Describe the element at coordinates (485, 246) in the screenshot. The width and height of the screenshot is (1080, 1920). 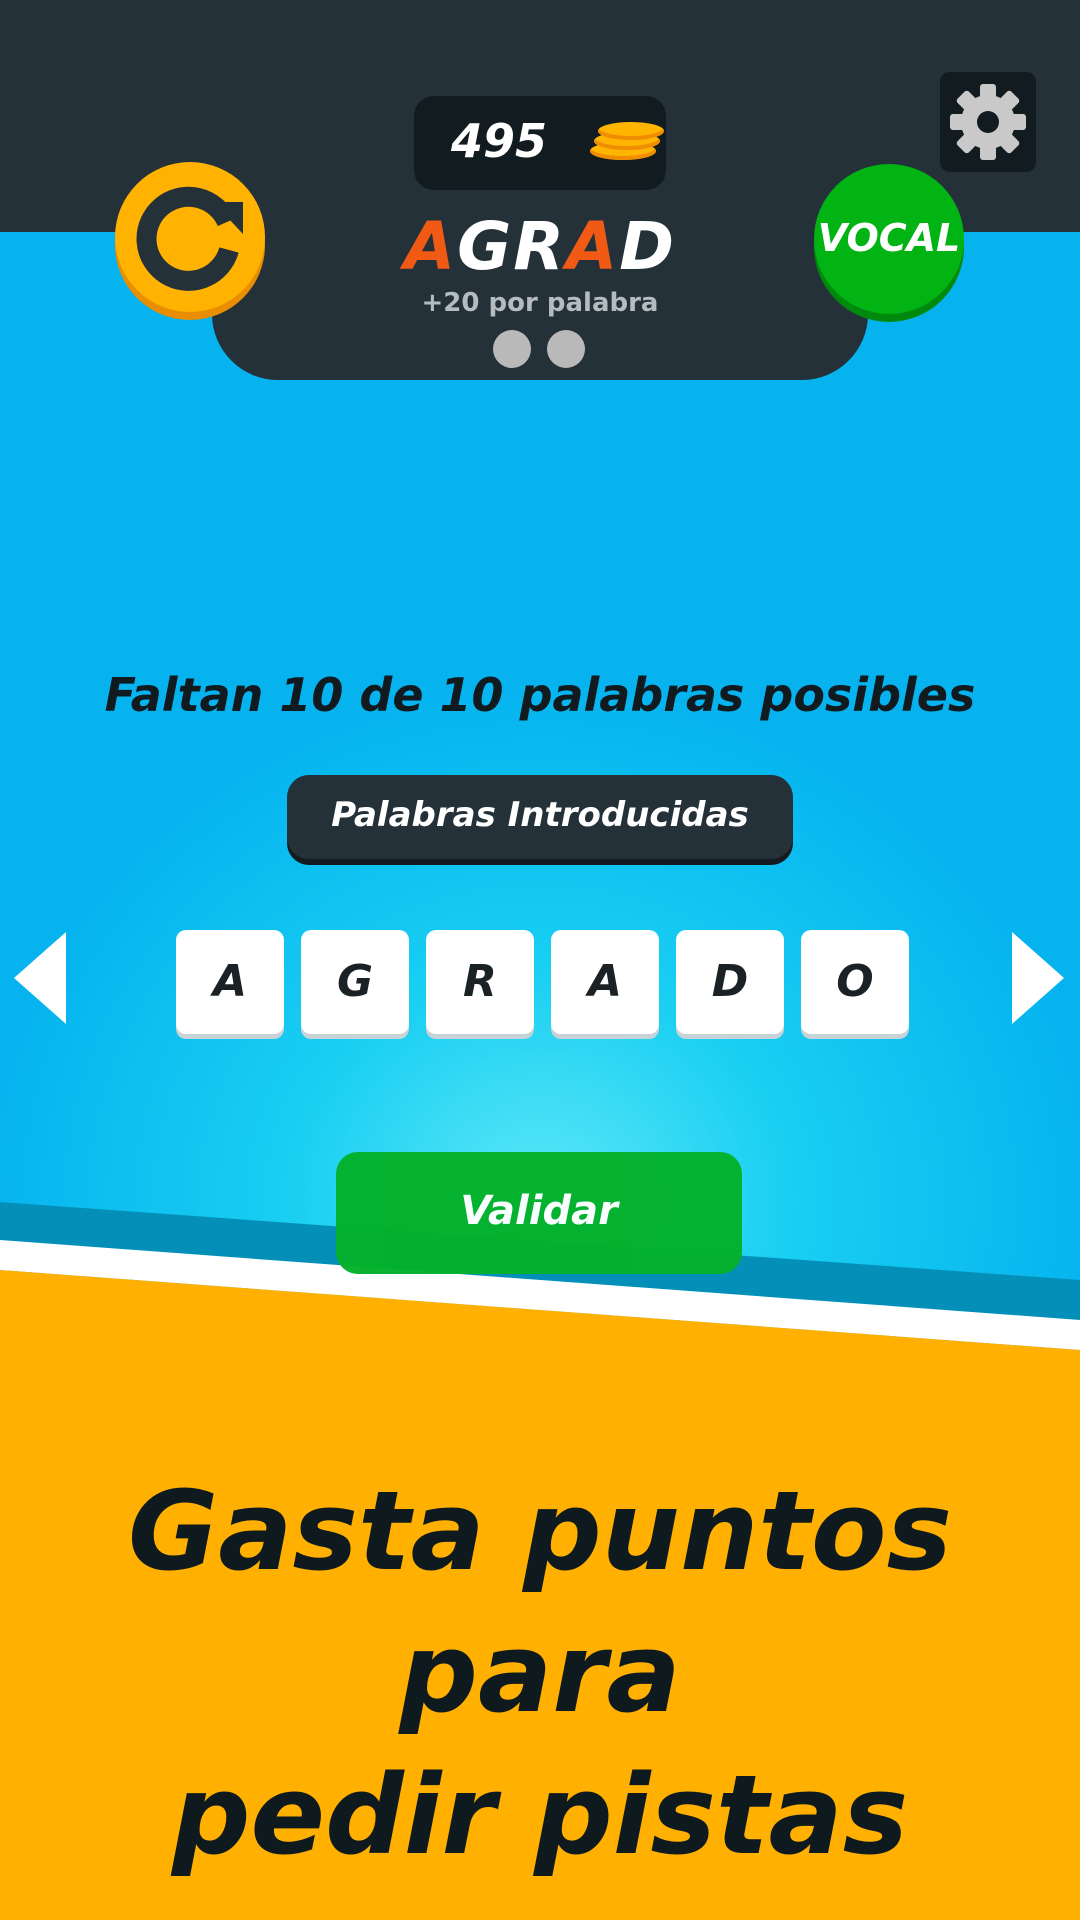
I see `target-word-letter: G` at that location.